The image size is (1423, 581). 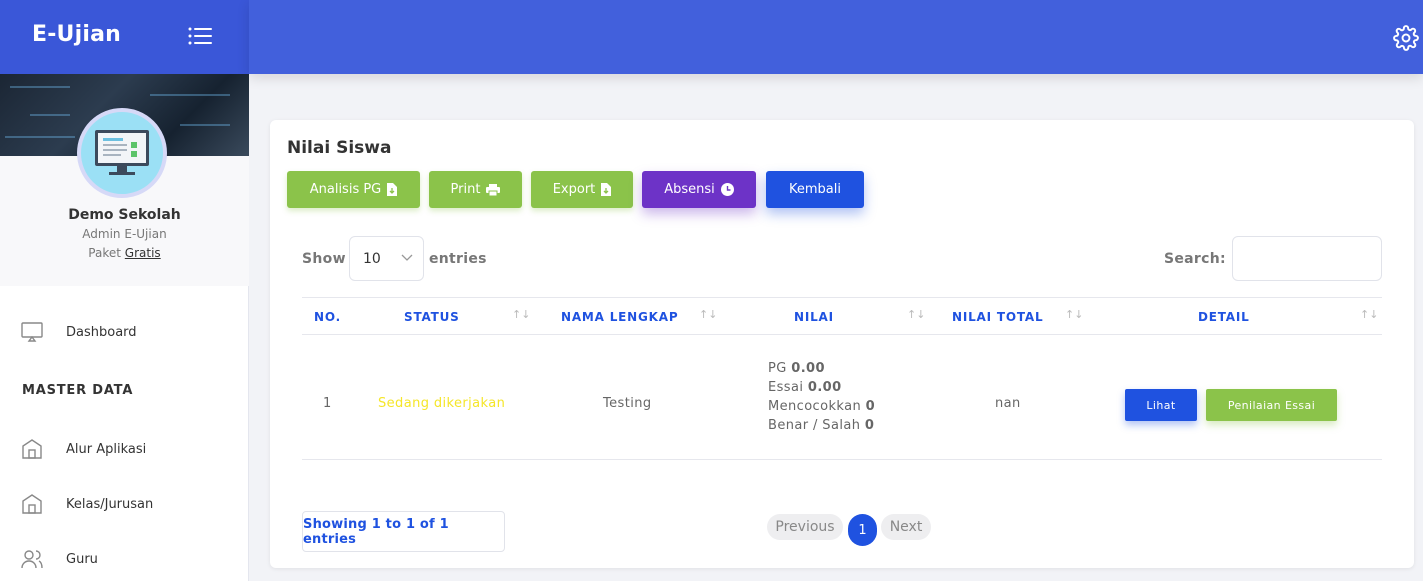 What do you see at coordinates (619, 317) in the screenshot?
I see `column-header-nama-lengkap: NAMA LENGKAP` at bounding box center [619, 317].